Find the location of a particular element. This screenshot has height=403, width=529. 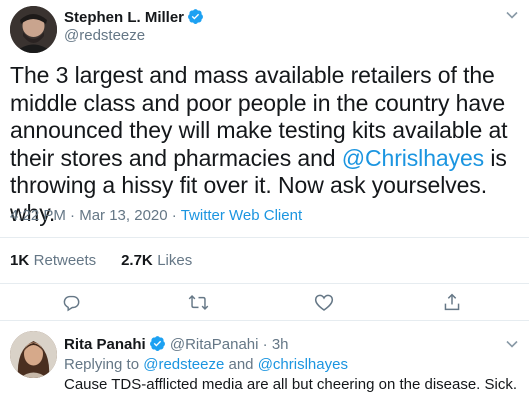

replying-to-mention: @redsteeze is located at coordinates (183, 364).